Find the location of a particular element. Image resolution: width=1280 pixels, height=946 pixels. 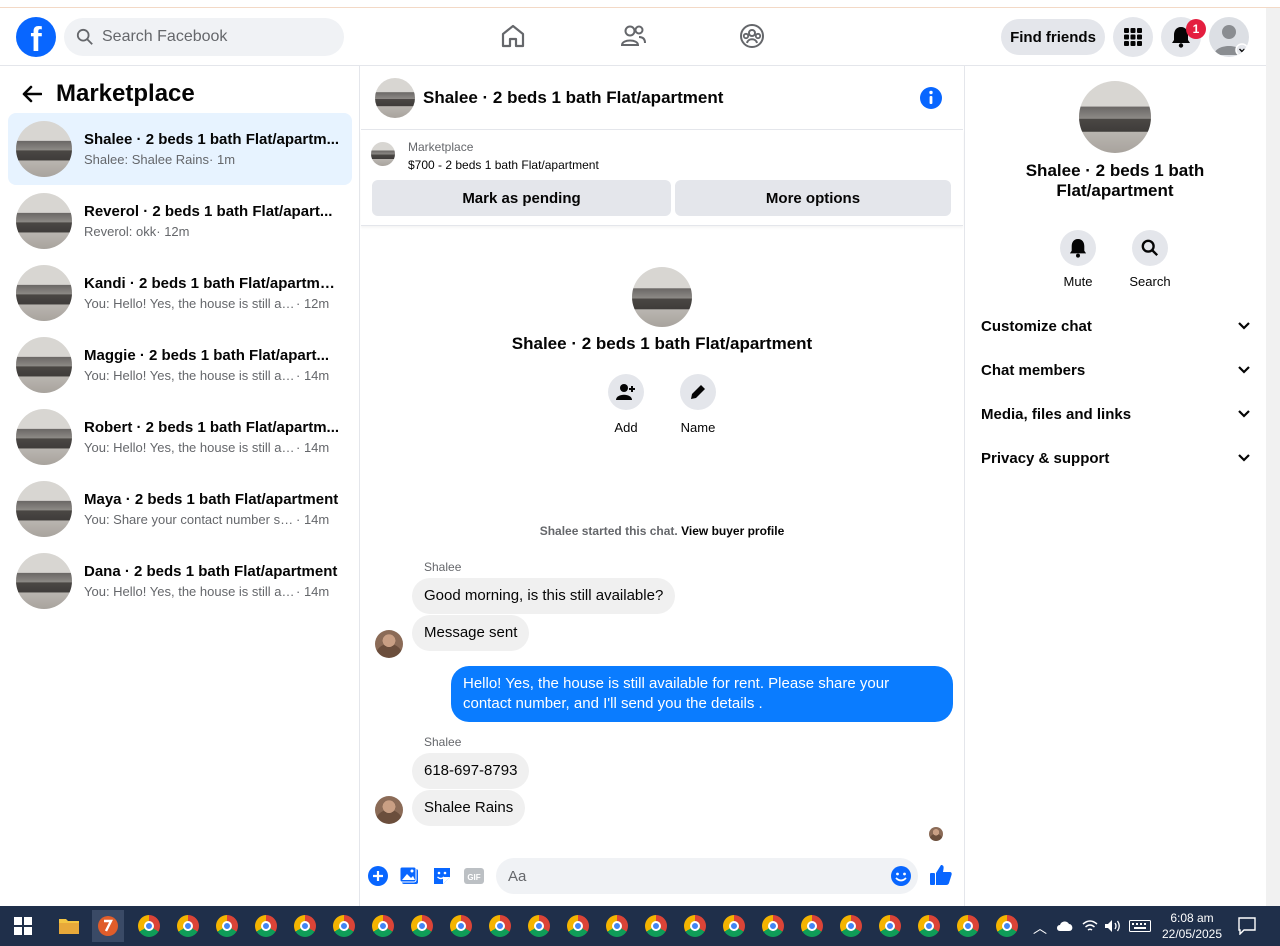

plus-icon is located at coordinates (378, 876).